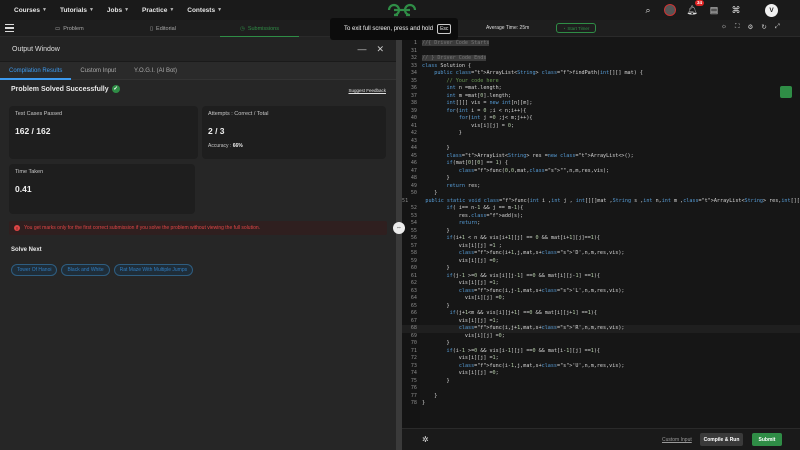 The width and height of the screenshot is (800, 450). Describe the element at coordinates (9, 29) in the screenshot. I see `menu-icon` at that location.